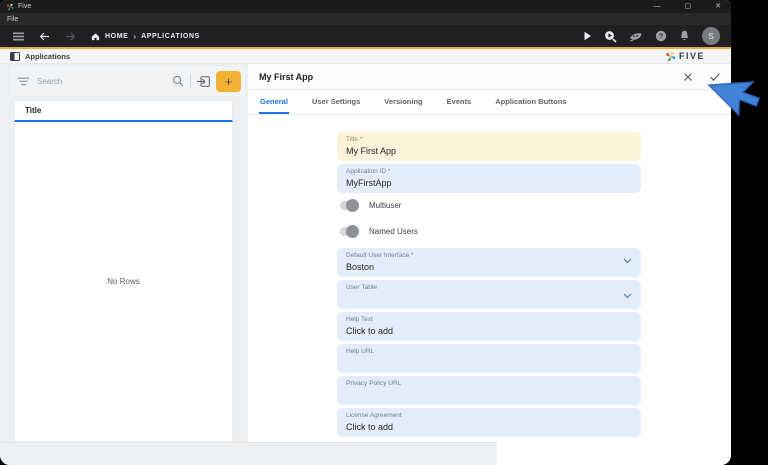 The height and width of the screenshot is (465, 768). I want to click on field-help-text: Help Text Click to add, so click(489, 326).